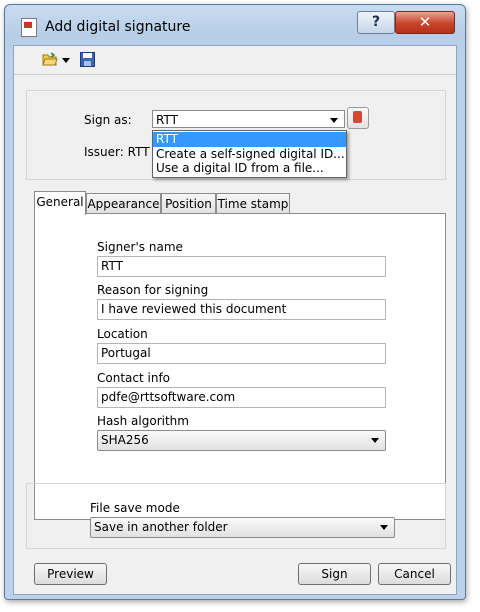  What do you see at coordinates (249, 139) in the screenshot?
I see `dropdown-option-rtt: RTT` at bounding box center [249, 139].